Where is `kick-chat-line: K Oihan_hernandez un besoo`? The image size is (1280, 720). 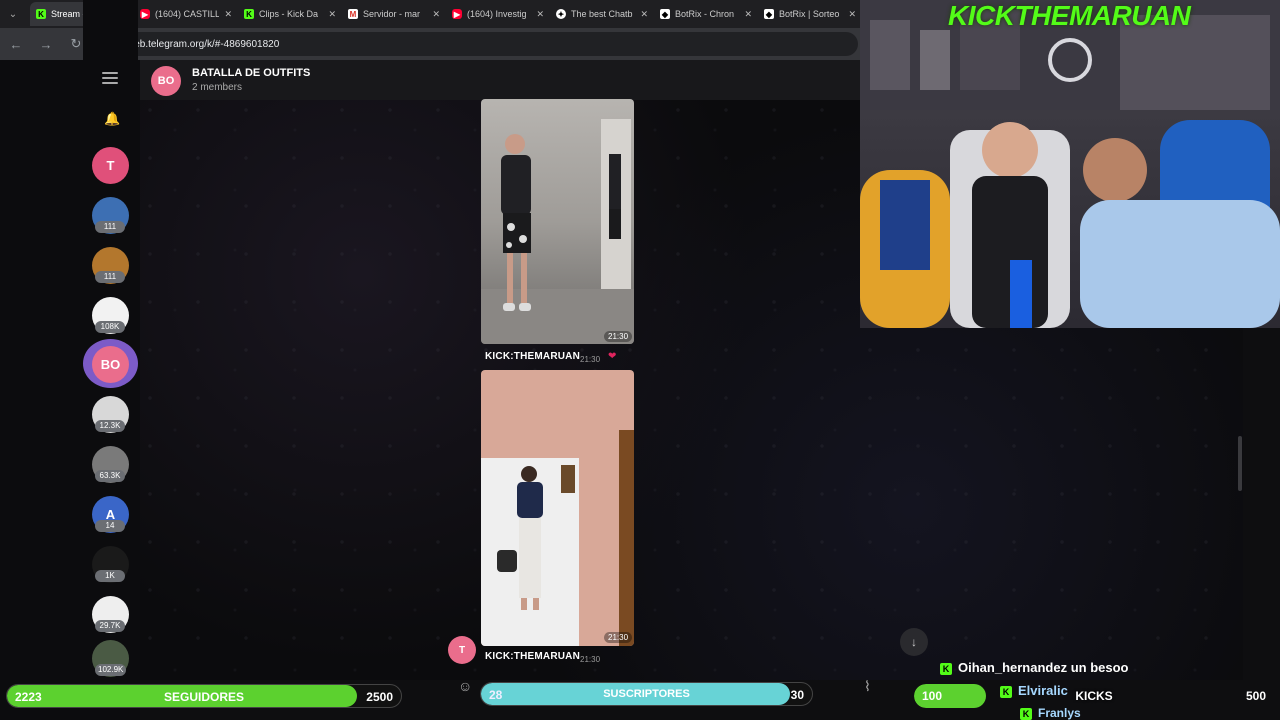 kick-chat-line: K Oihan_hernandez un besoo is located at coordinates (1034, 667).